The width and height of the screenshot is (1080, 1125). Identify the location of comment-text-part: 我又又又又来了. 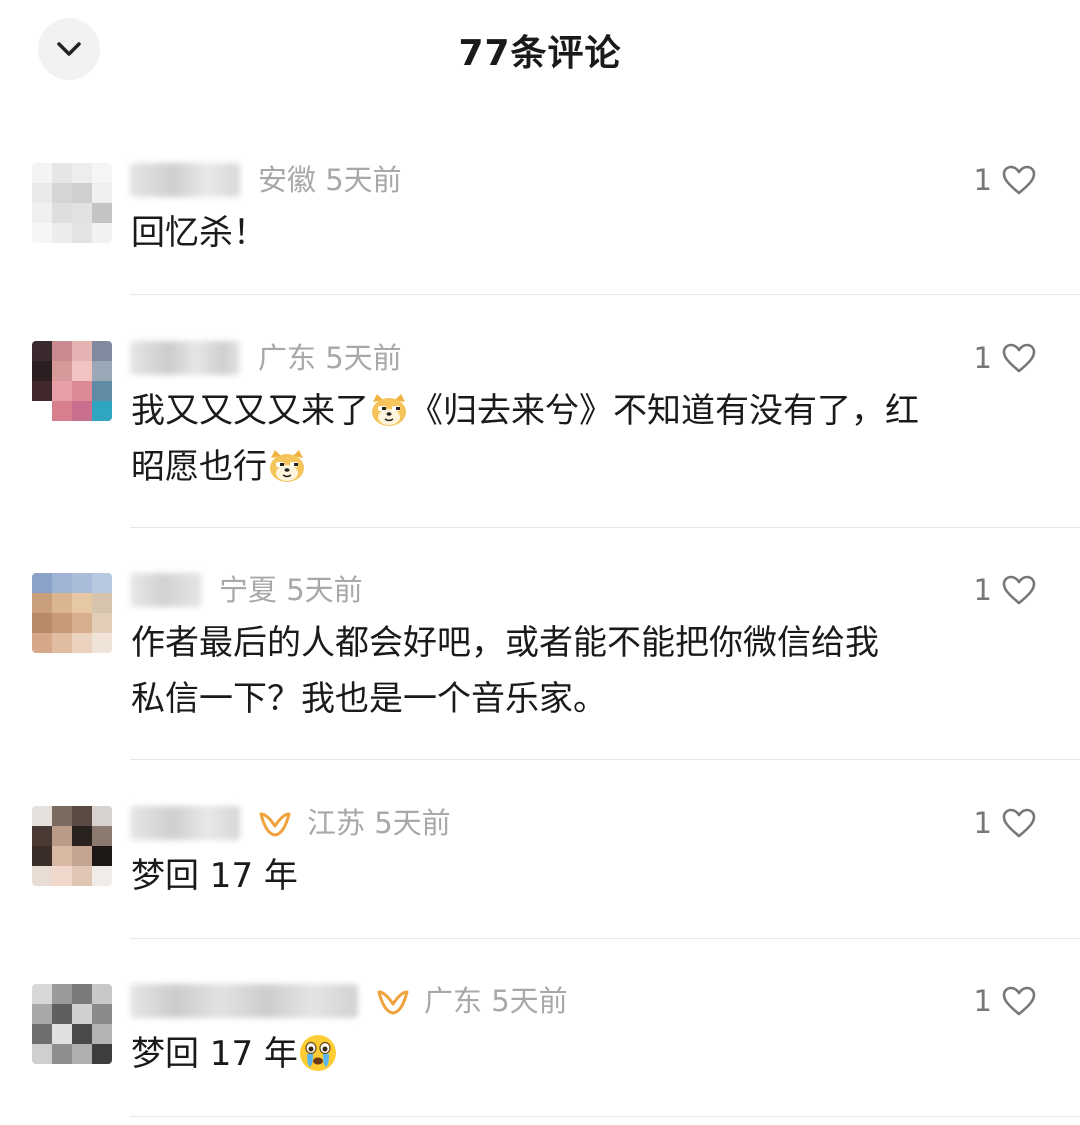
(250, 411).